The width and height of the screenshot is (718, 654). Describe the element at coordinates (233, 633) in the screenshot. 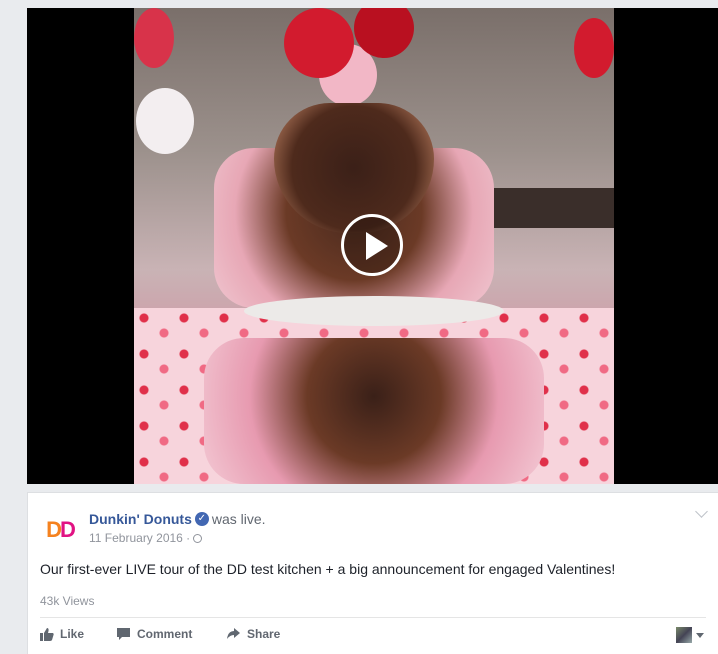

I see `share-arrow-icon` at that location.